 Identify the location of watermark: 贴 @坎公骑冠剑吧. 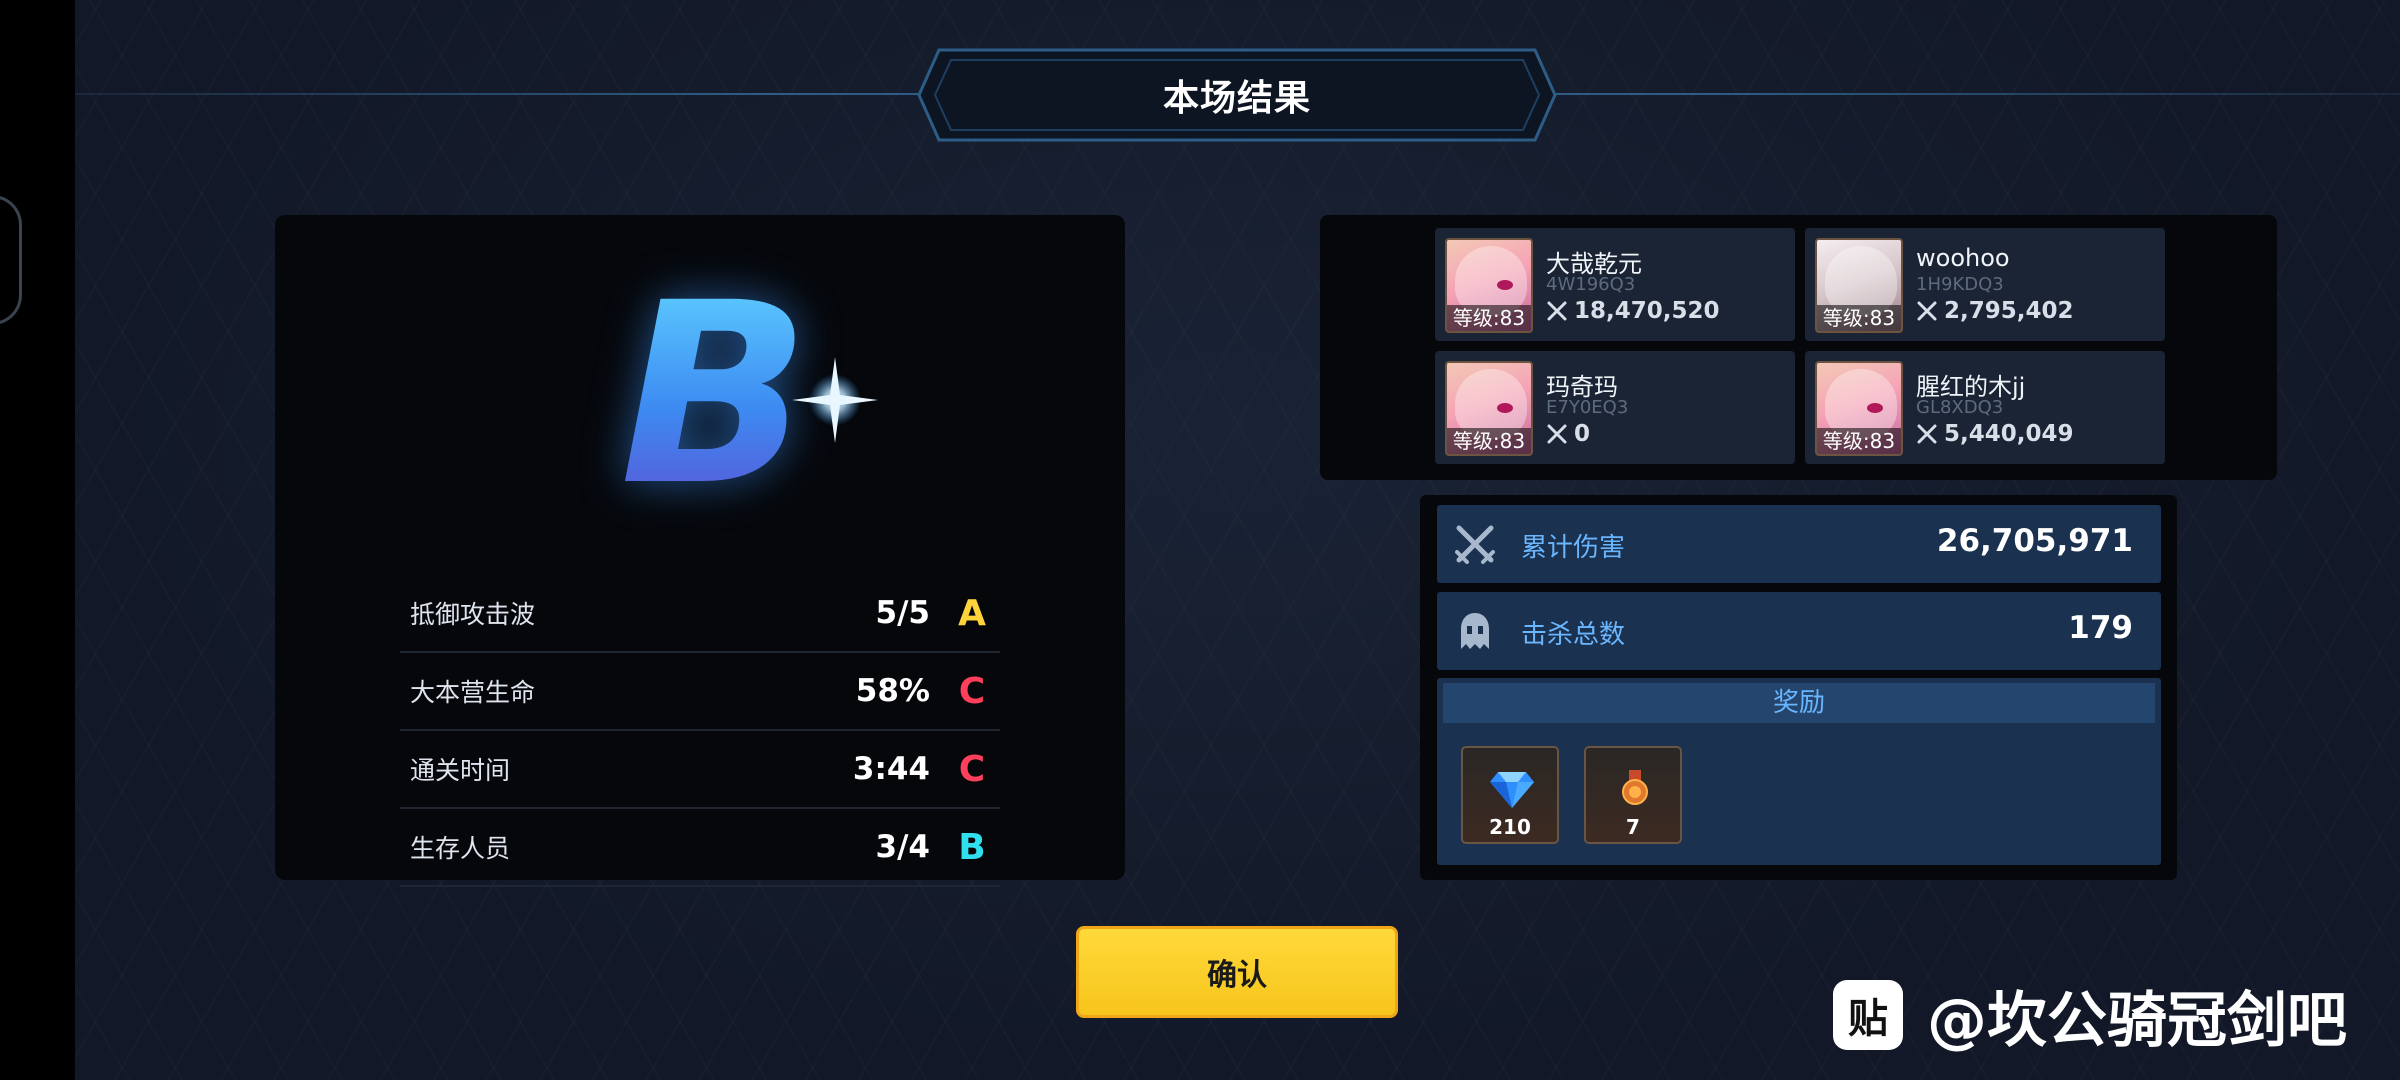
(2090, 1015).